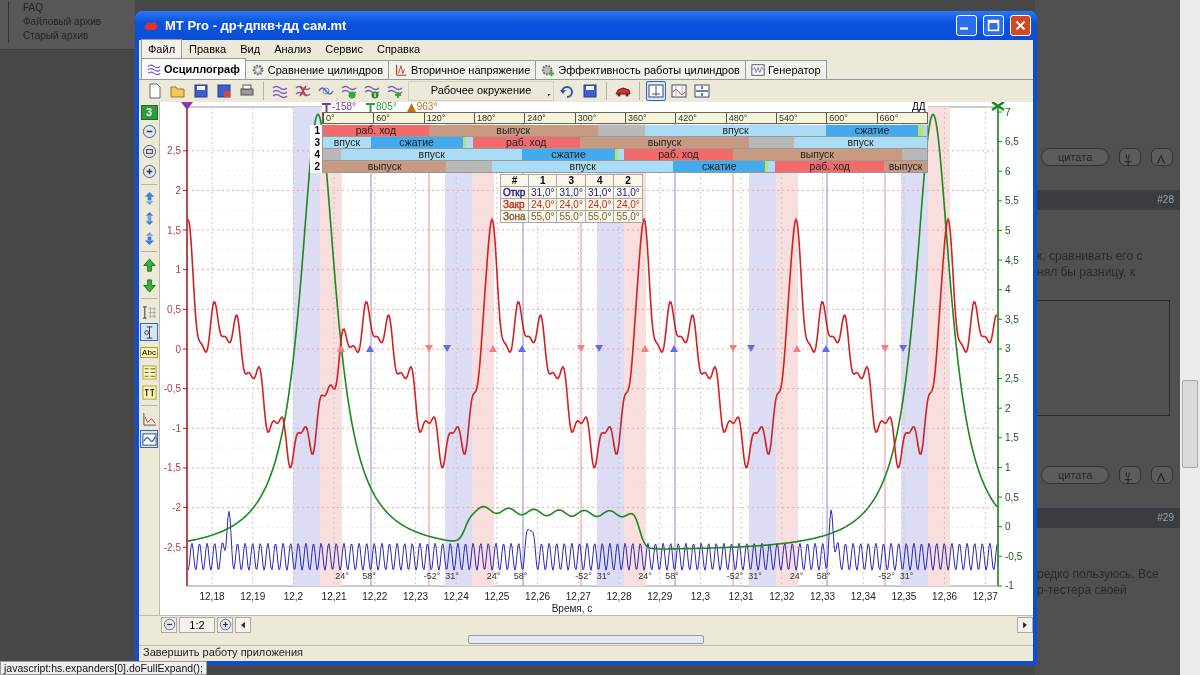 The width and height of the screenshot is (1200, 675). I want to click on menu-item: Вид, so click(250, 49).